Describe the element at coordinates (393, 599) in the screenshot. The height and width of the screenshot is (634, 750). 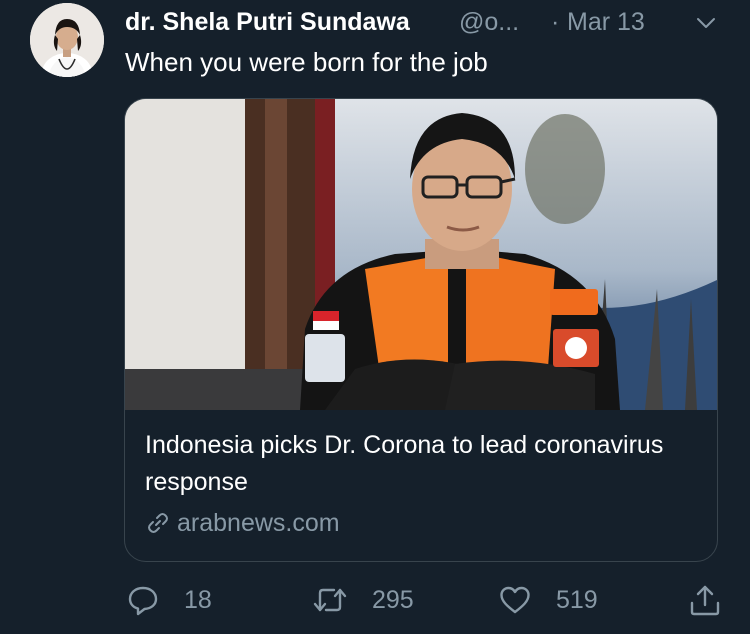
I see `retweet-count: 295` at that location.